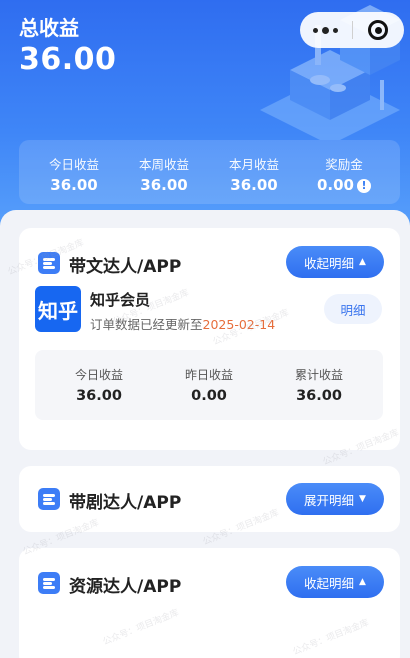  What do you see at coordinates (326, 30) in the screenshot?
I see `more-dots-icon` at bounding box center [326, 30].